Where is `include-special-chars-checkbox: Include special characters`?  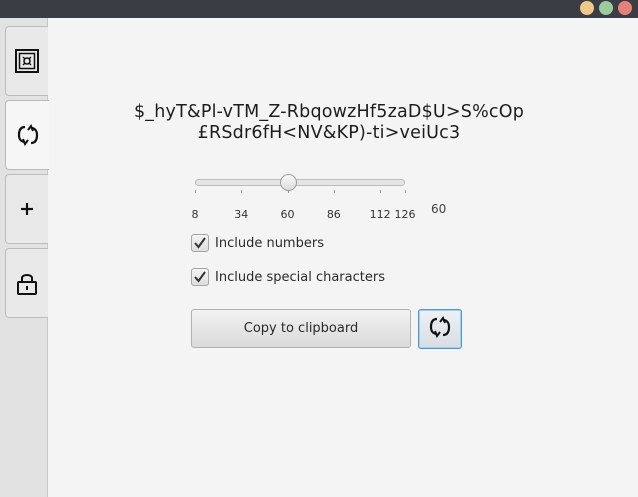
include-special-chars-checkbox: Include special characters is located at coordinates (288, 277).